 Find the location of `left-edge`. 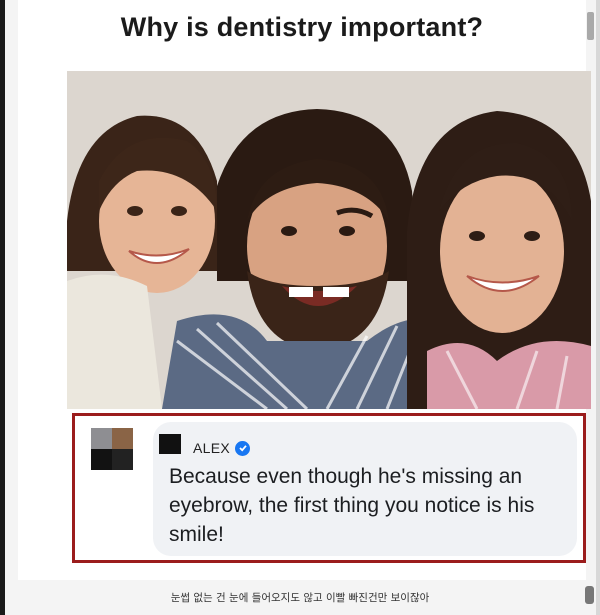

left-edge is located at coordinates (2, 307).